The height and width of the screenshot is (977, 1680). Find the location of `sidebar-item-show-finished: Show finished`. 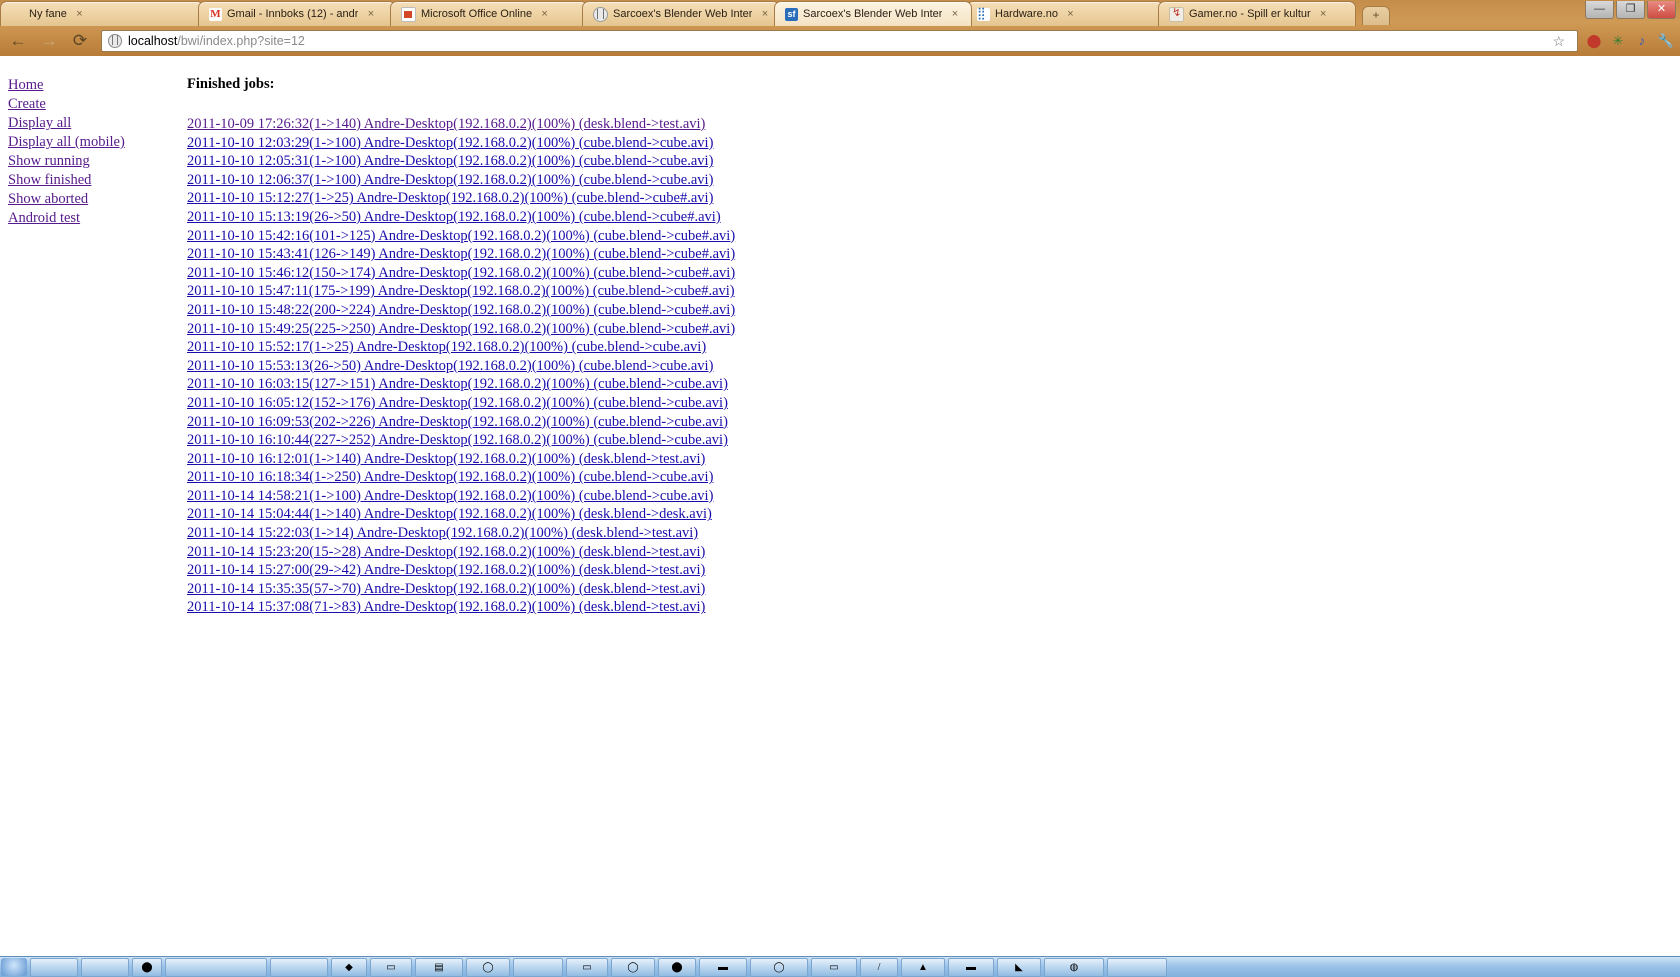

sidebar-item-show-finished: Show finished is located at coordinates (93, 180).